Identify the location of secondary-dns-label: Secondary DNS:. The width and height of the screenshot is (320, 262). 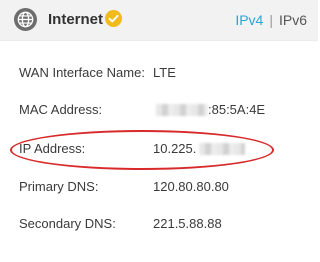
(67, 223).